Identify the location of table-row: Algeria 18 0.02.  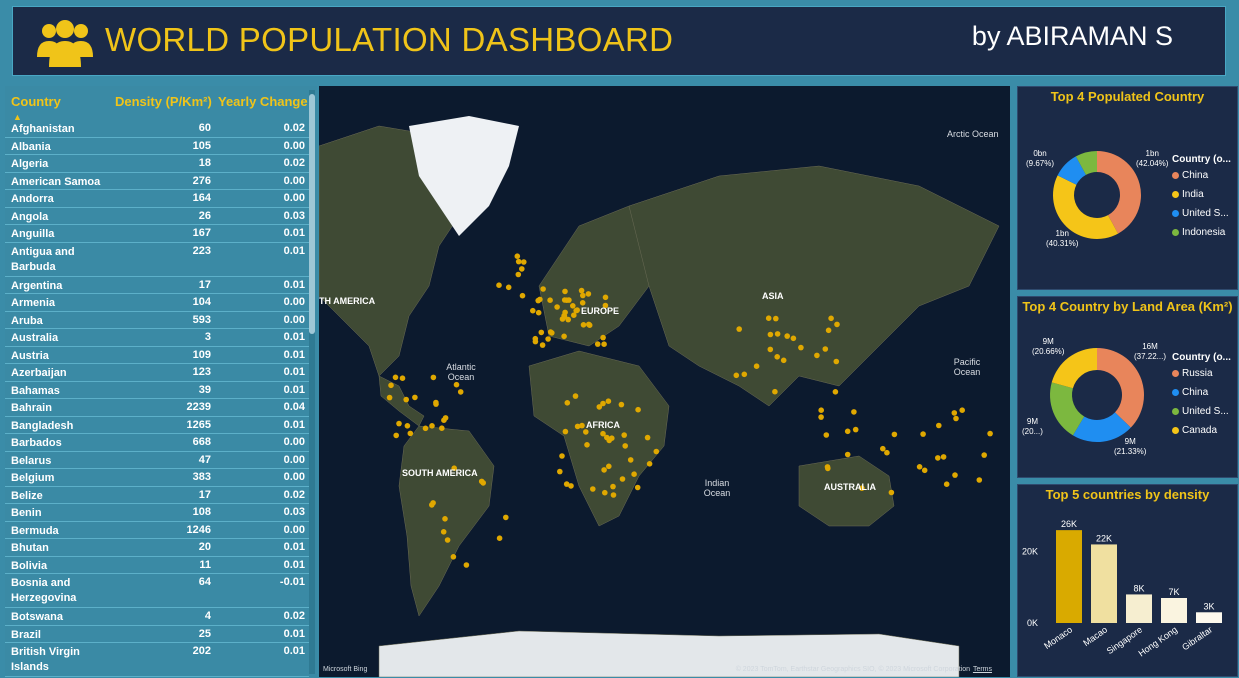
(157, 164).